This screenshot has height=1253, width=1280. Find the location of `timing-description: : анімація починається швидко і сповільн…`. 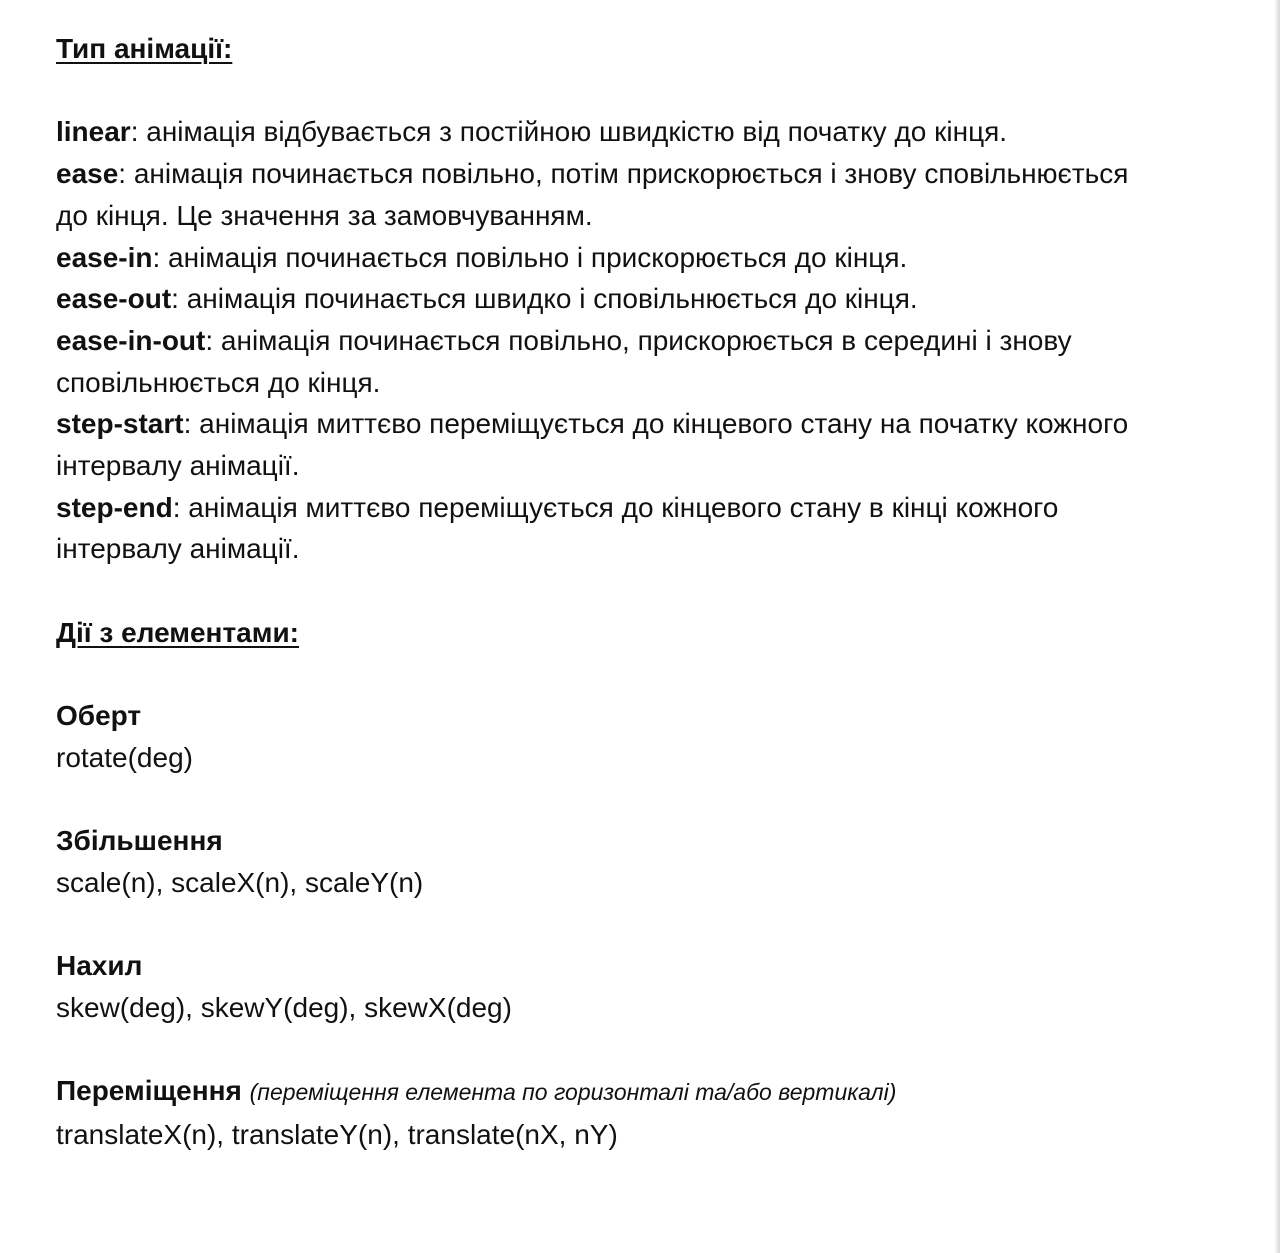

timing-description: : анімація починається швидко і сповільн… is located at coordinates (544, 299).